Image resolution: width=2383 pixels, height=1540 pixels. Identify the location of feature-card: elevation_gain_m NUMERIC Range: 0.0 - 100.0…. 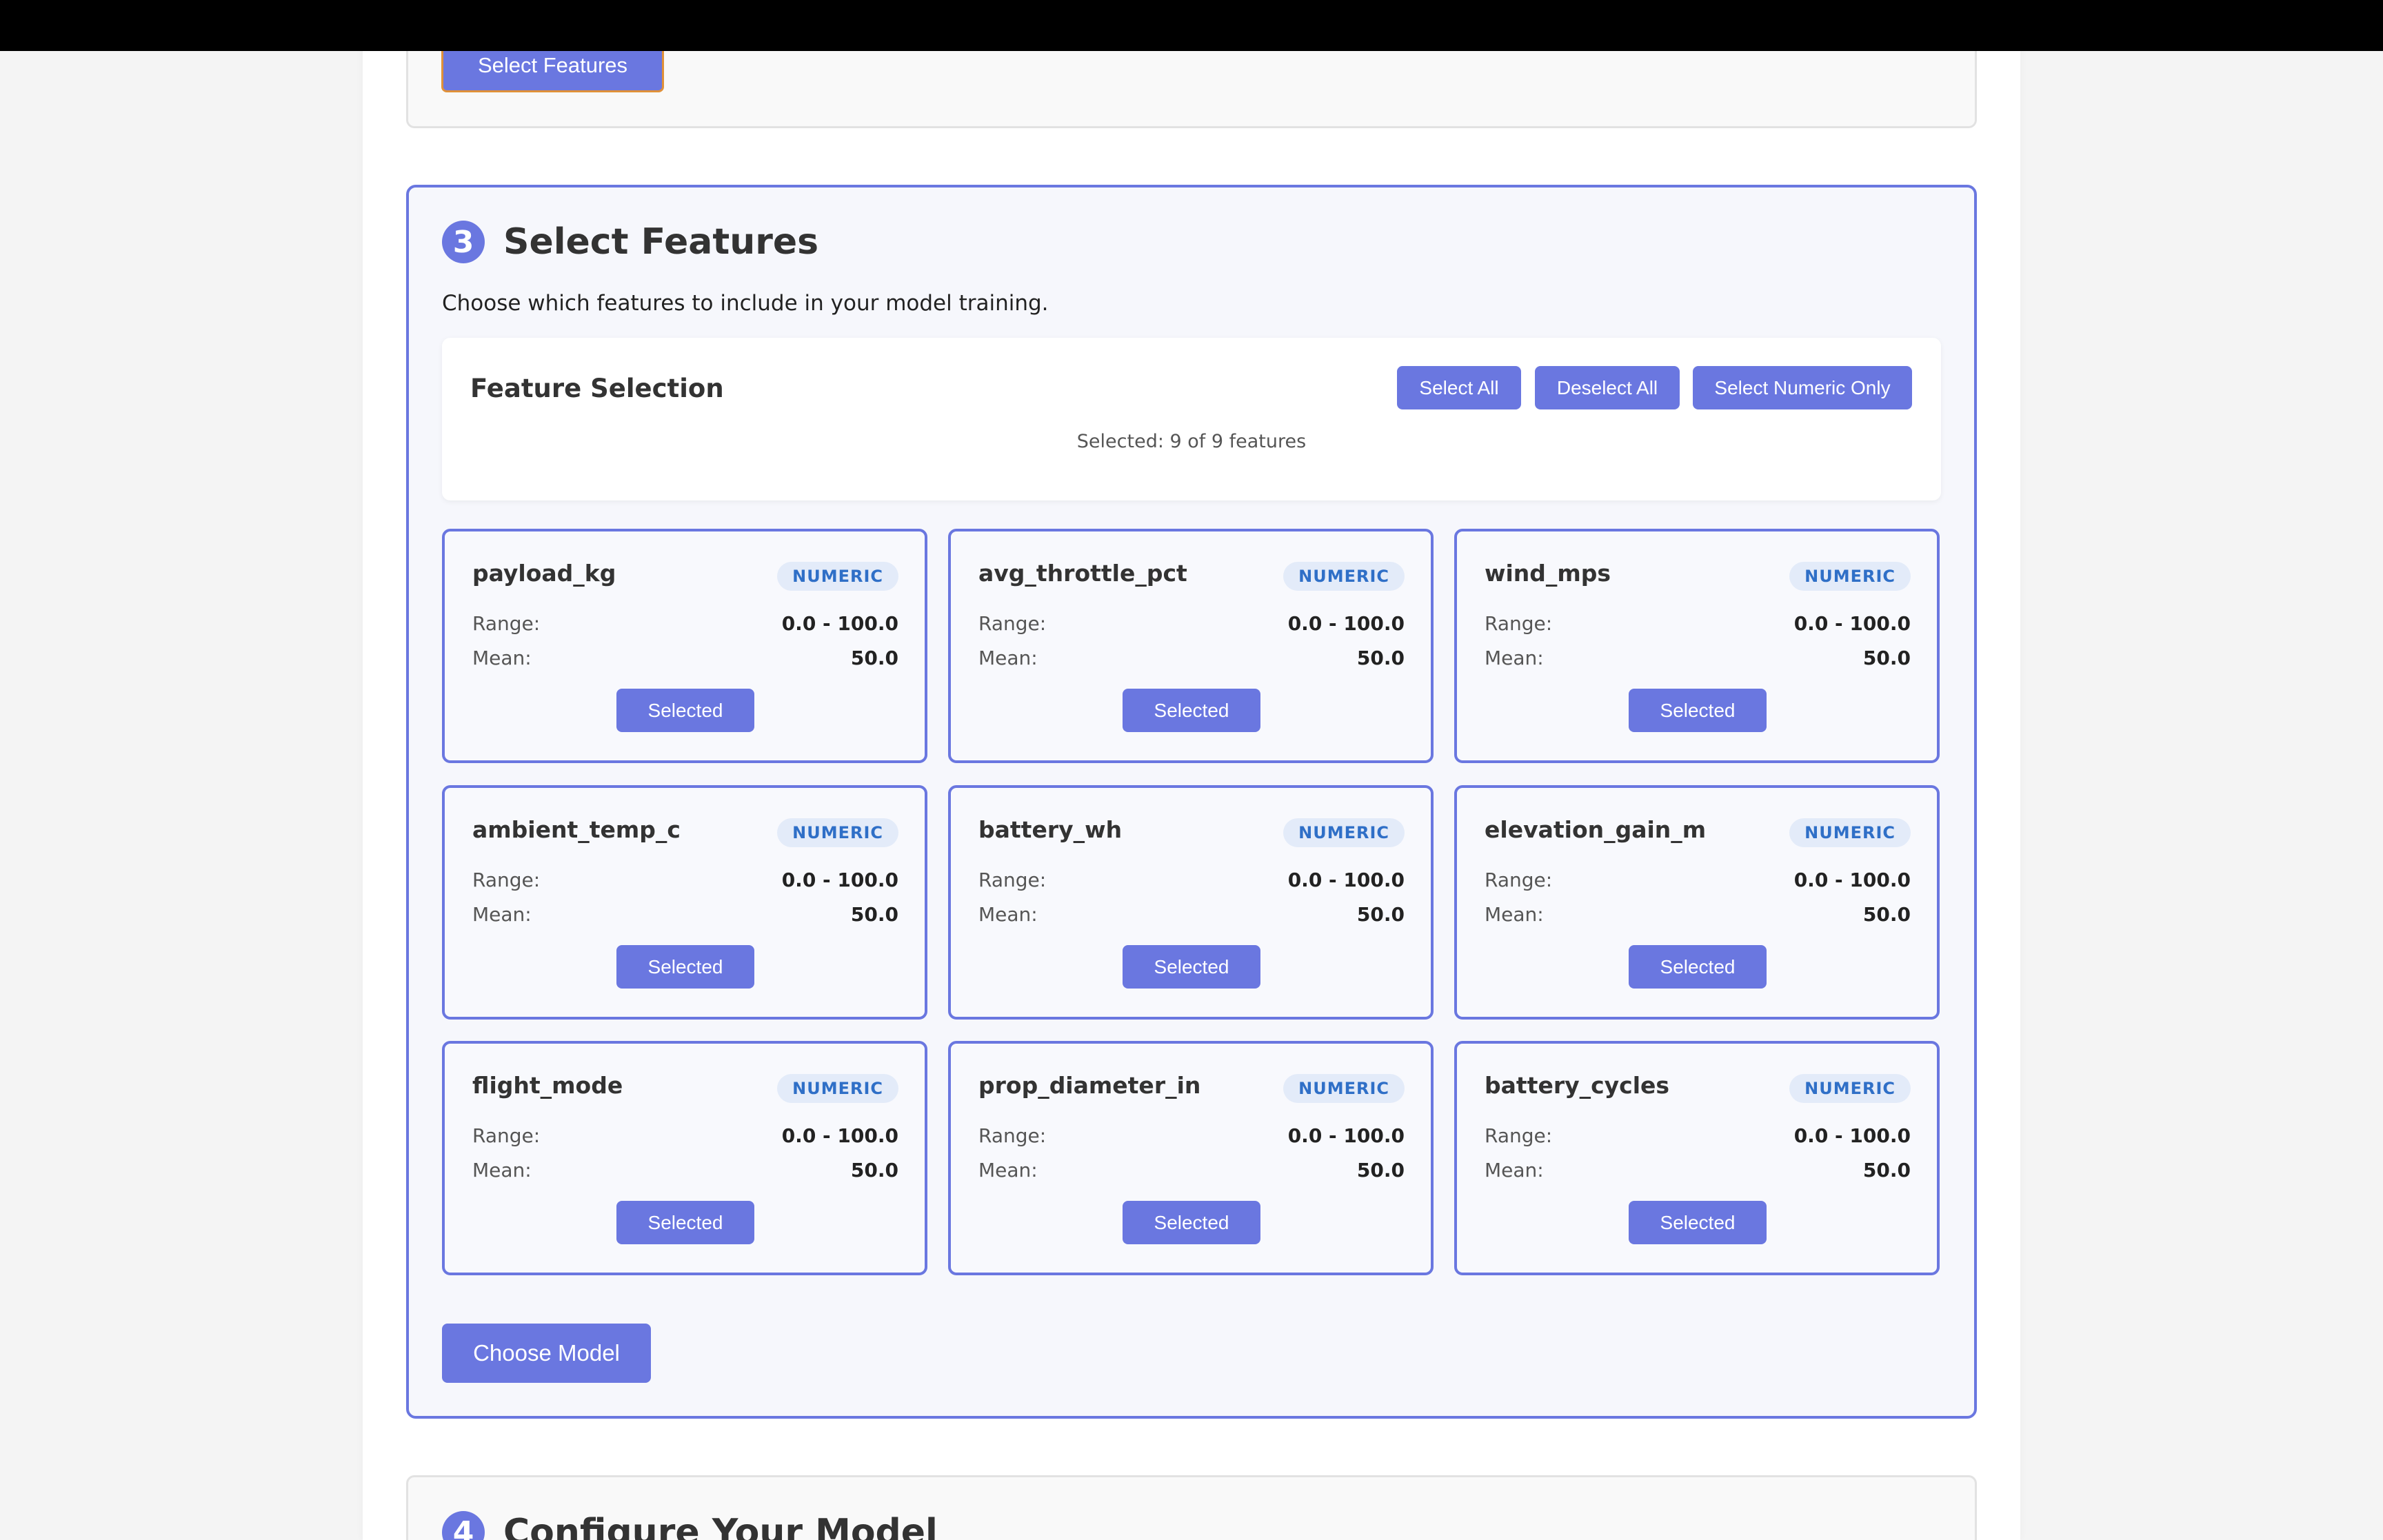
(1697, 903).